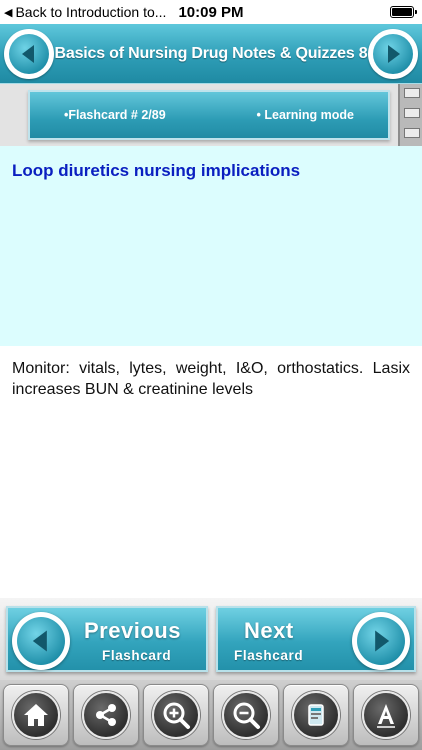 This screenshot has height=750, width=422. Describe the element at coordinates (115, 115) in the screenshot. I see `flashcard-counter: •Flashcard # 2/89` at that location.